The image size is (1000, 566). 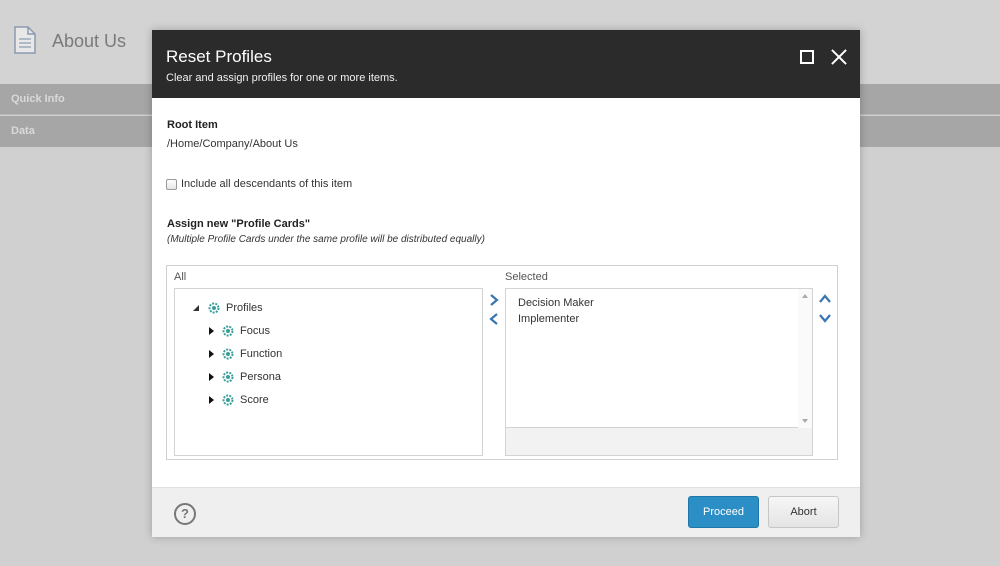 What do you see at coordinates (506, 512) in the screenshot?
I see `dialog-footer: ? Proceed Abort` at bounding box center [506, 512].